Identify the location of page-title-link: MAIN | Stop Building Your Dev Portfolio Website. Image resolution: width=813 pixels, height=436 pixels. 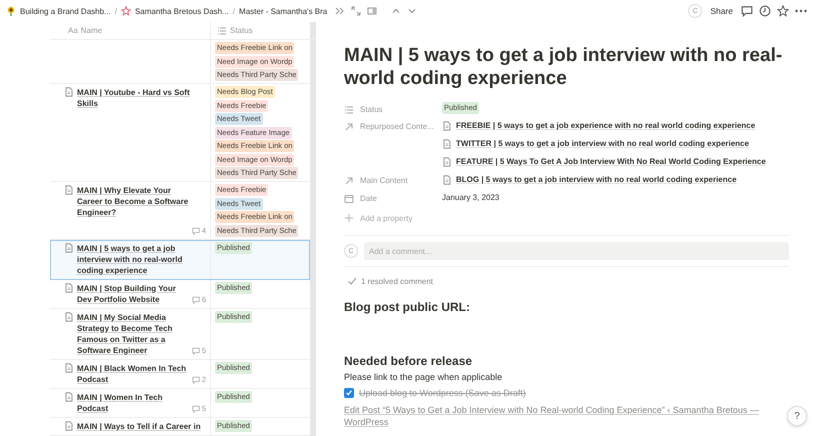
(133, 293).